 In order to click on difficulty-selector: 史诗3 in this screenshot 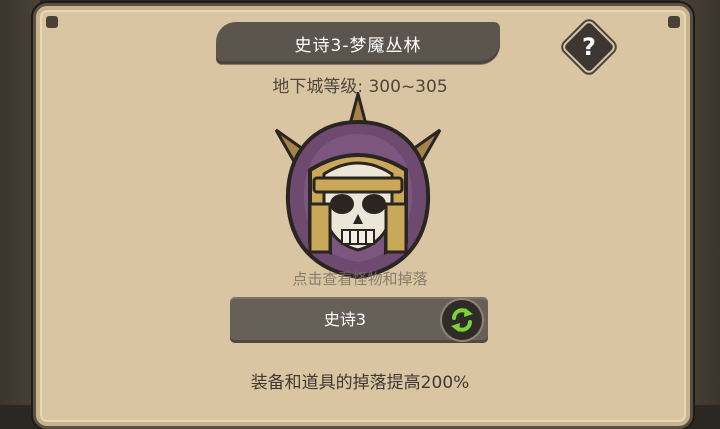, I will do `click(359, 320)`.